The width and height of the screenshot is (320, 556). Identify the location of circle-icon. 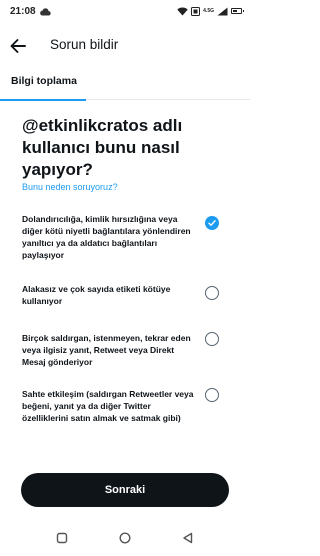
(125, 538).